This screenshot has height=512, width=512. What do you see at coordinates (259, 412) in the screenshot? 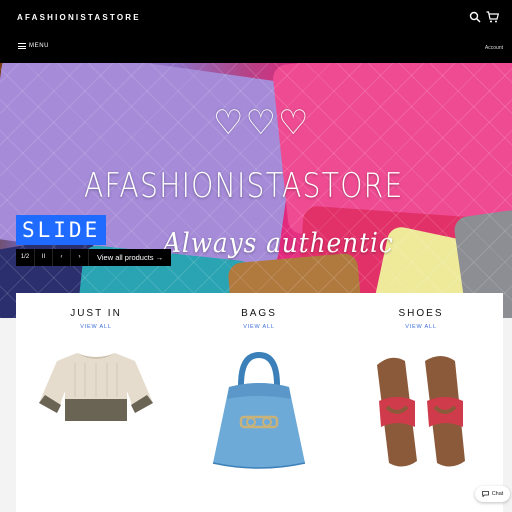
I see `handbag-image` at bounding box center [259, 412].